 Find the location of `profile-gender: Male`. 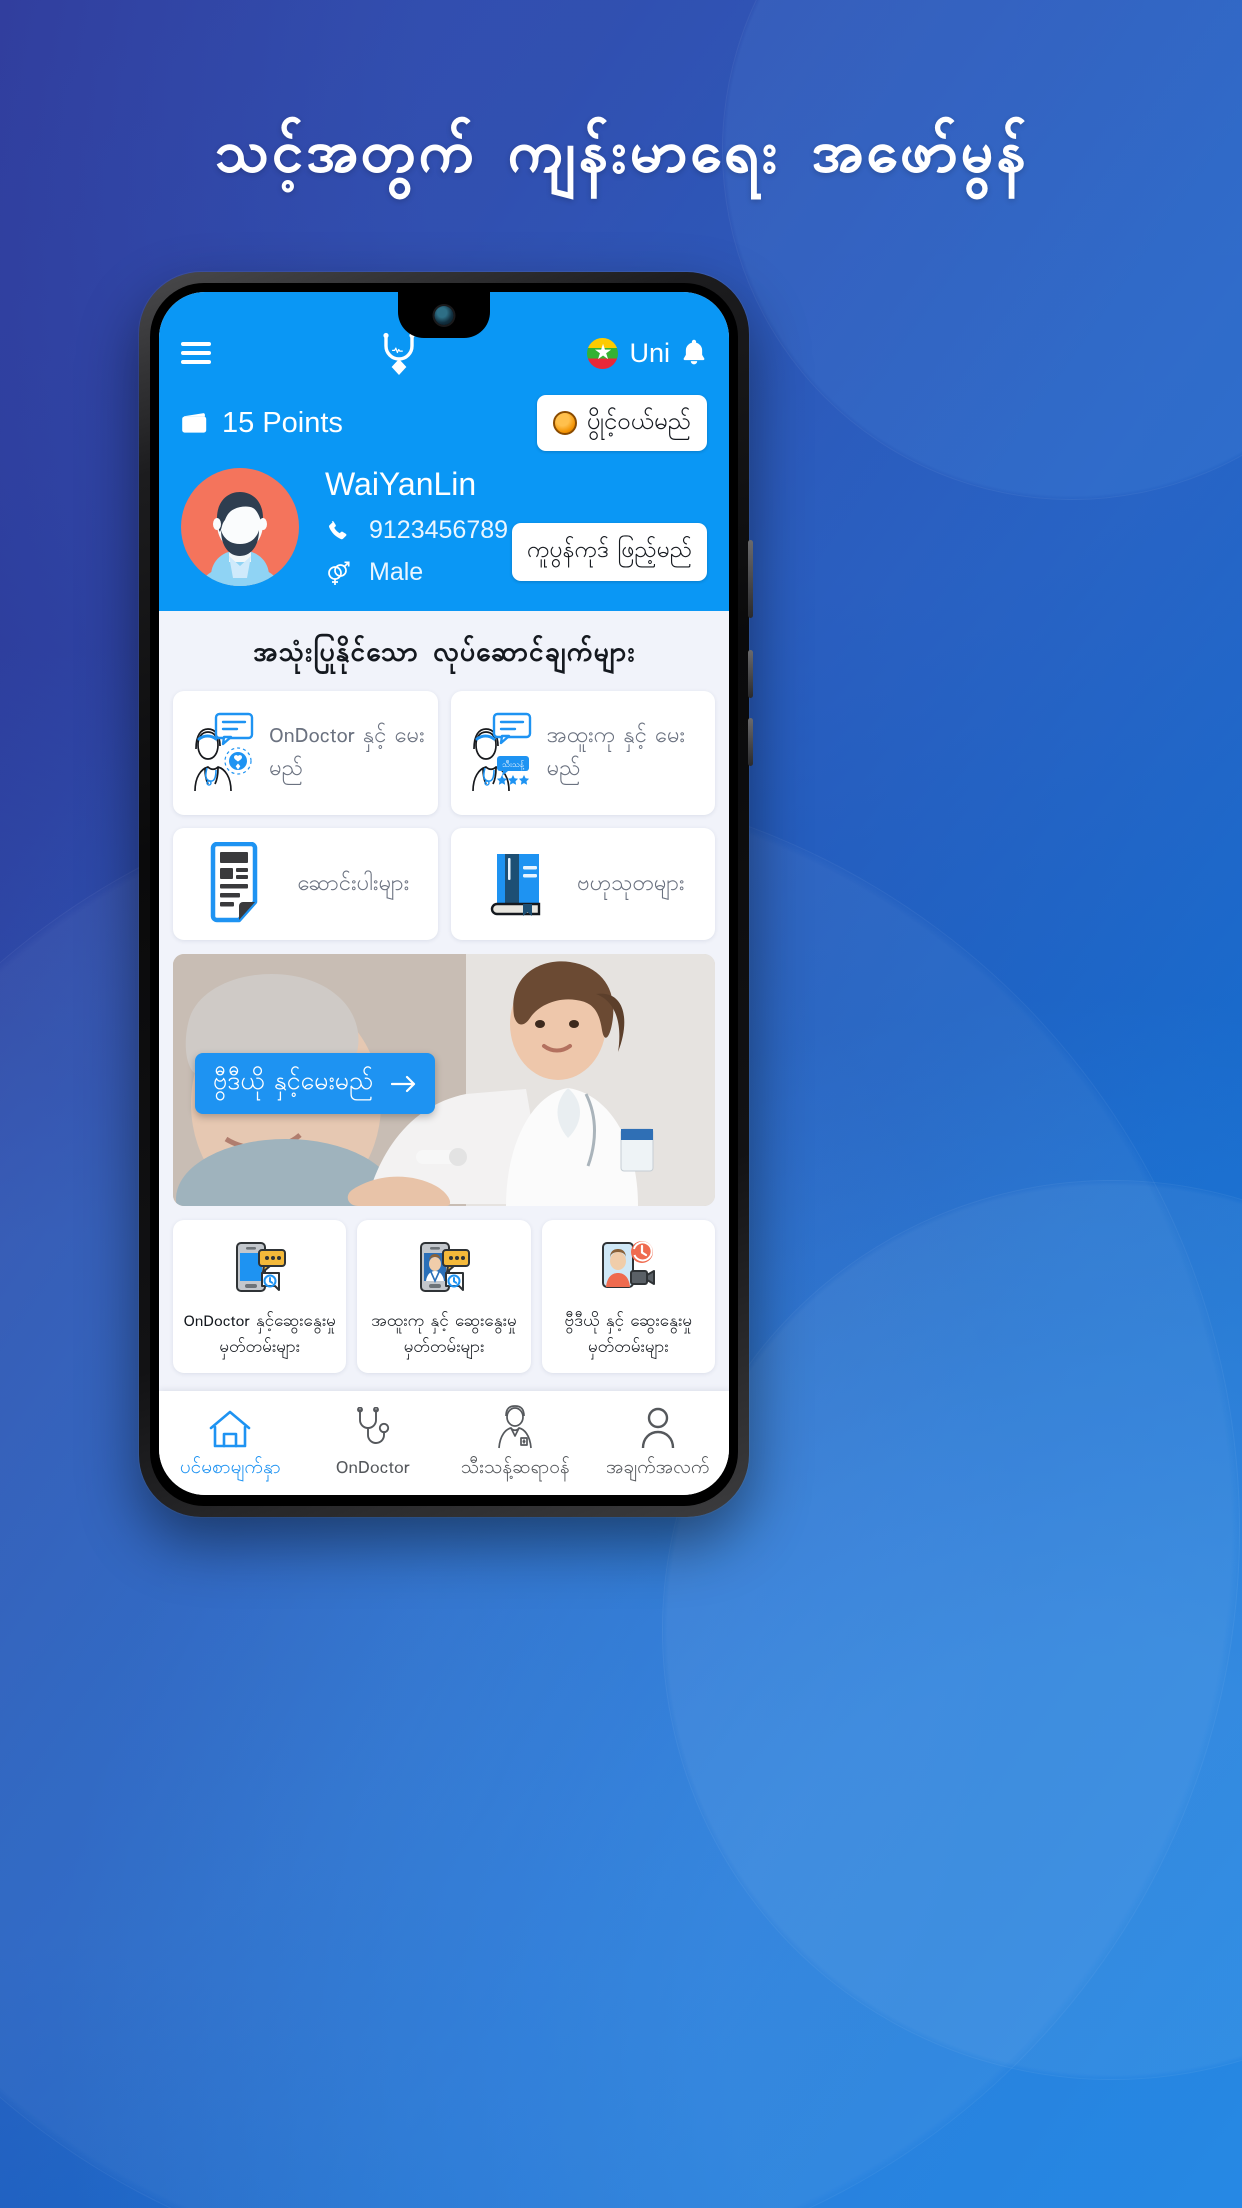

profile-gender: Male is located at coordinates (396, 572).